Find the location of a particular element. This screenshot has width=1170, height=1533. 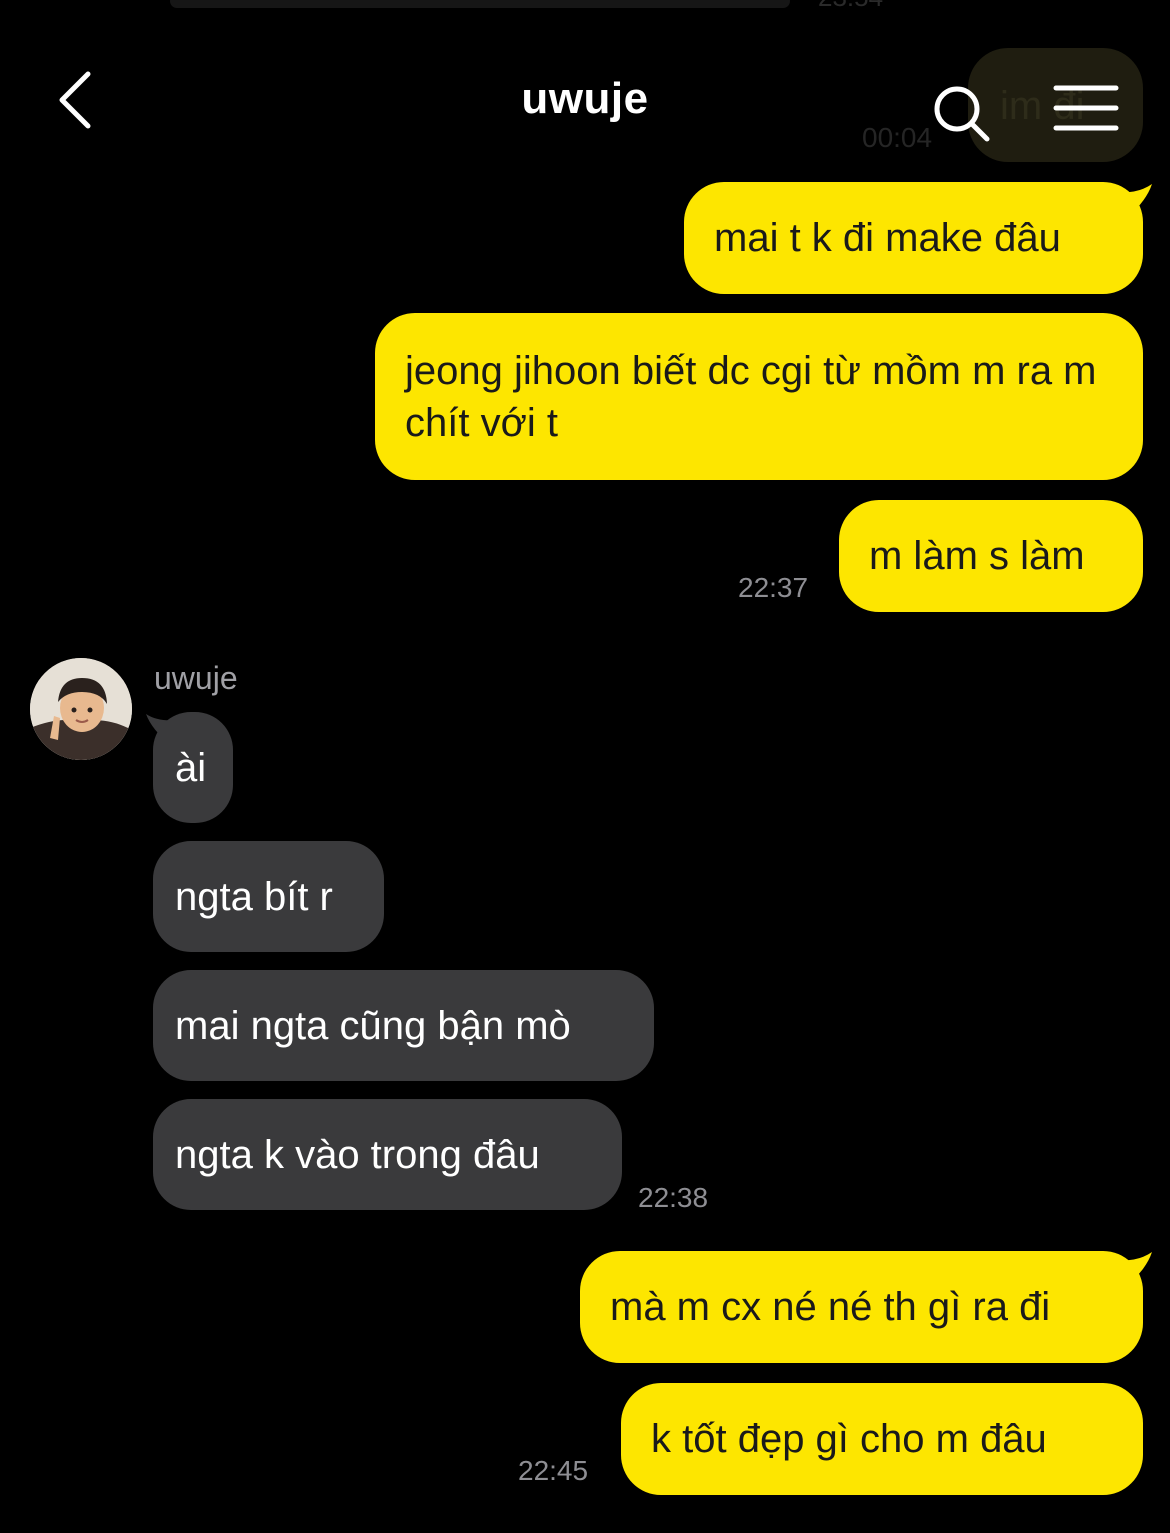

message-received: ngta k vào trong đâu is located at coordinates (387, 1154).